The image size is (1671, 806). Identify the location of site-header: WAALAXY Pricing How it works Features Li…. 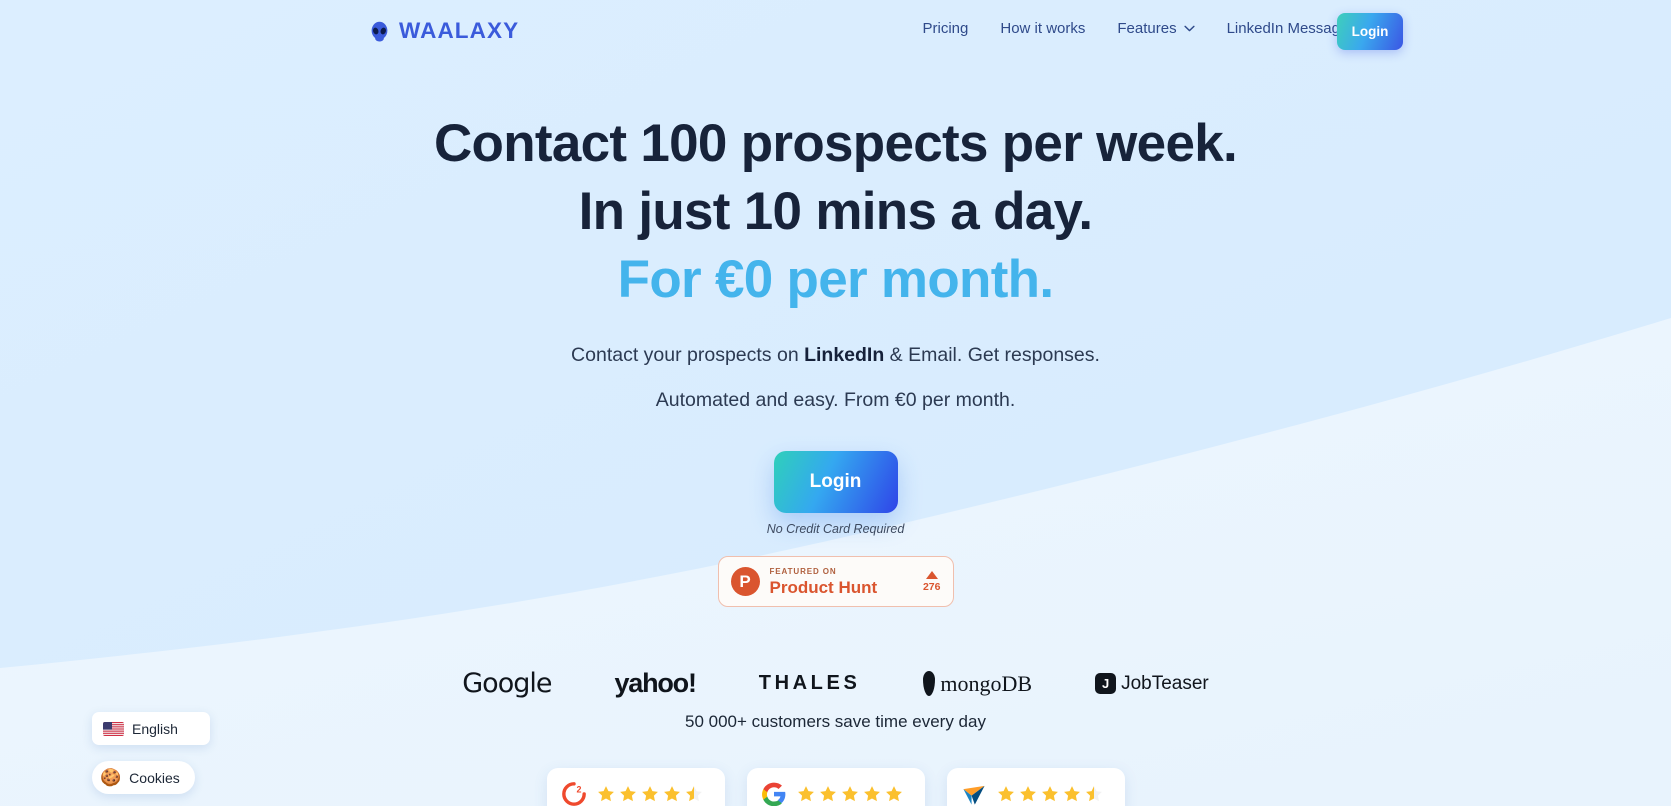
(835, 32).